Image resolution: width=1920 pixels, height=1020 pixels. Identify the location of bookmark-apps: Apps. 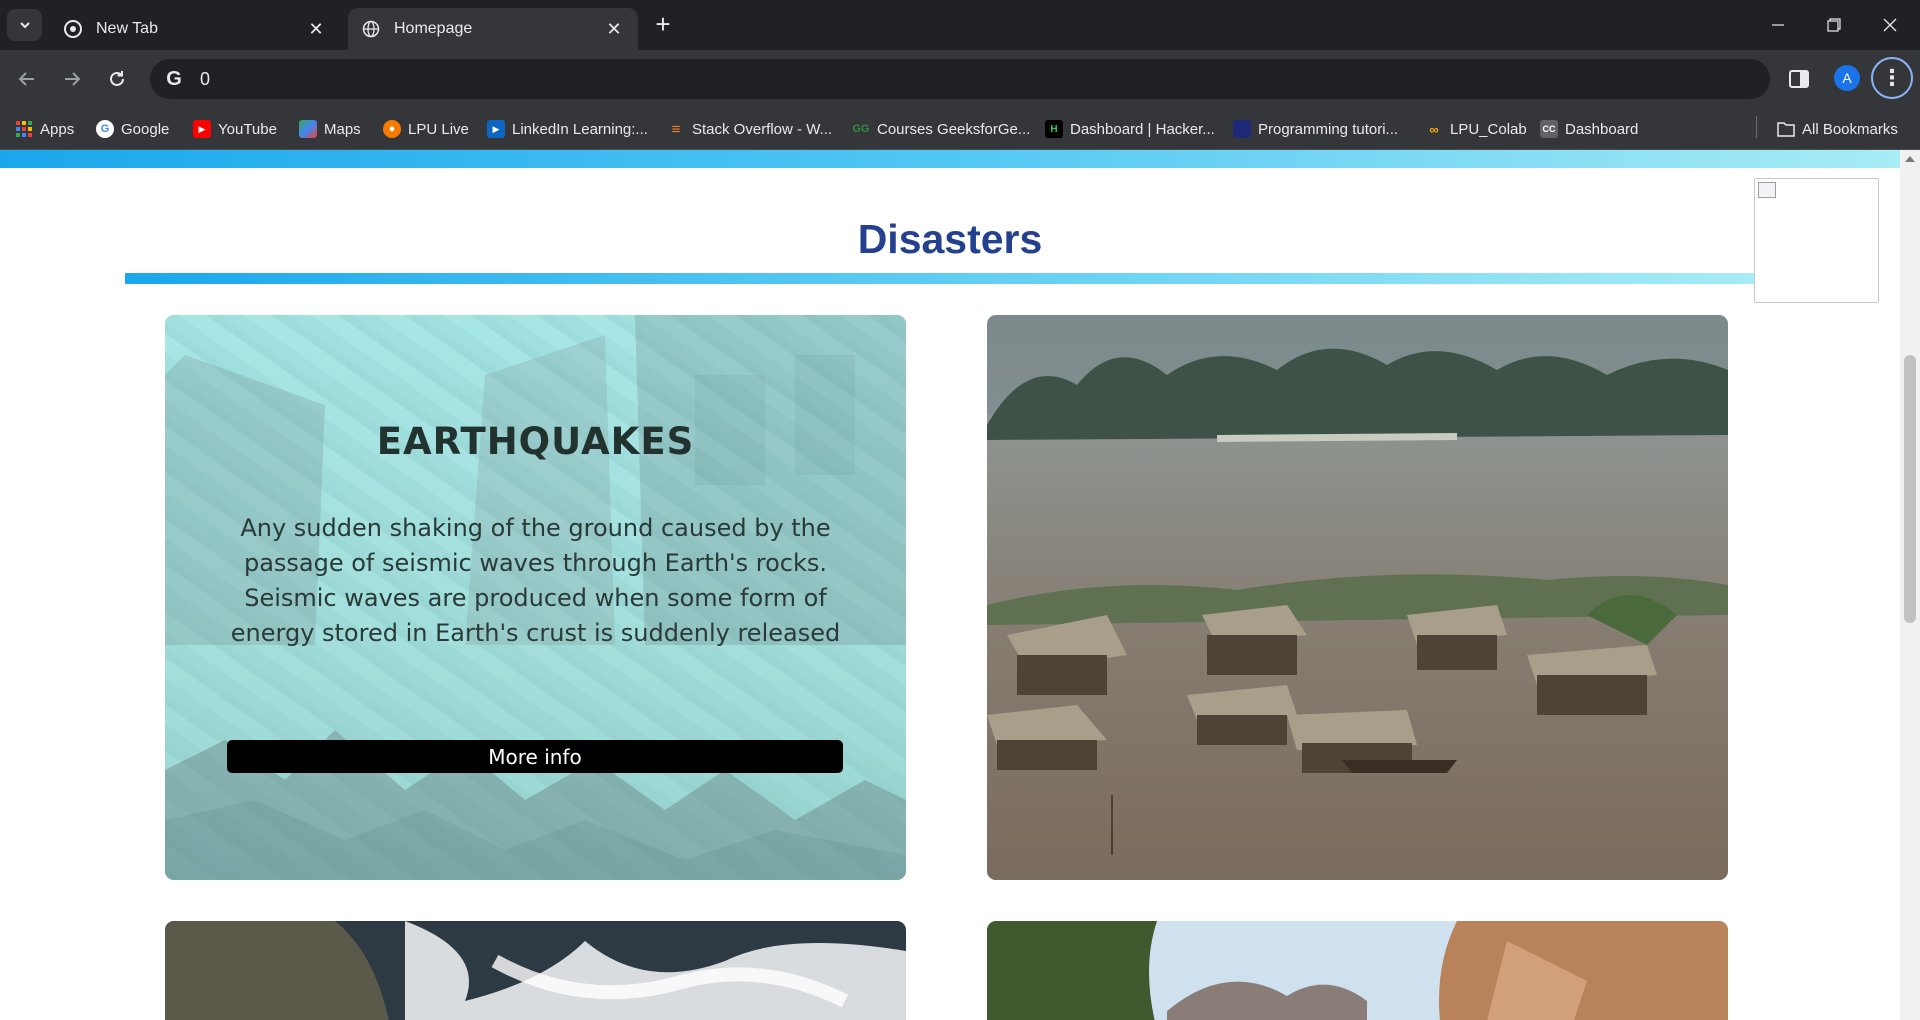
(44, 129).